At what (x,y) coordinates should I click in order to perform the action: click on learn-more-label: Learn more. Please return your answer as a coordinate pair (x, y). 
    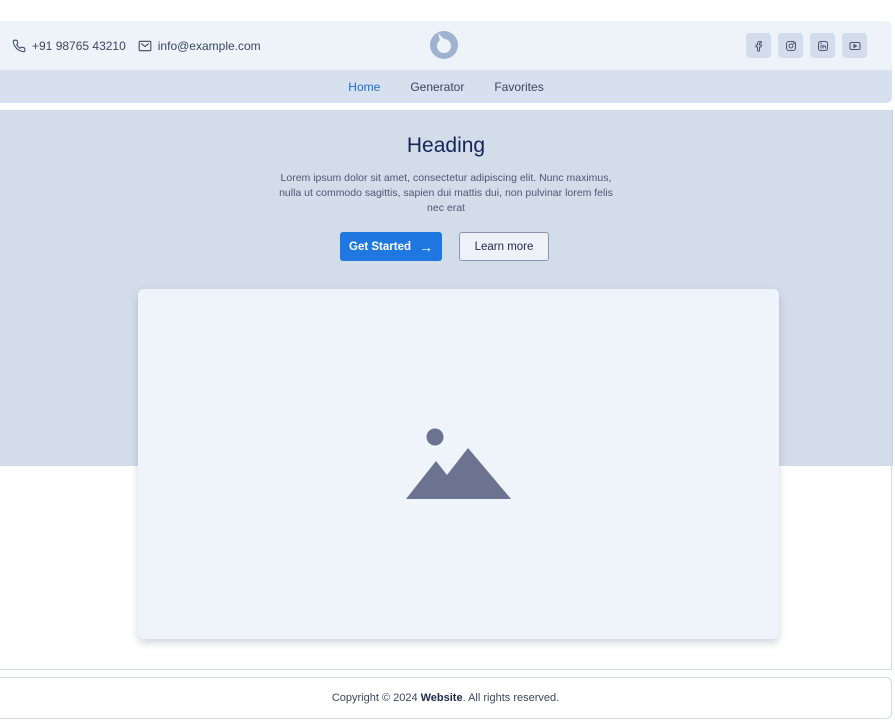
    Looking at the image, I should click on (504, 246).